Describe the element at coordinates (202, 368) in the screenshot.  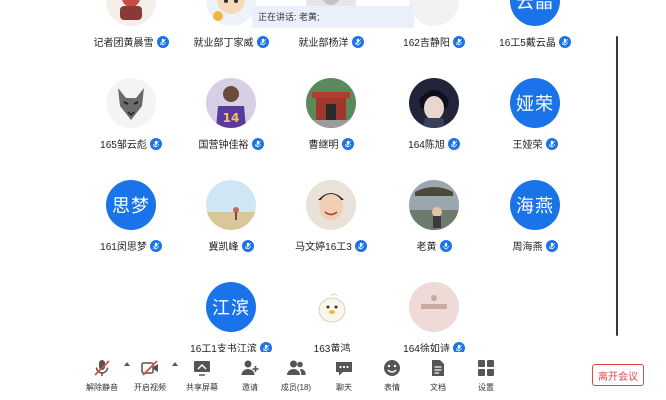
I see `share-screen-icon` at that location.